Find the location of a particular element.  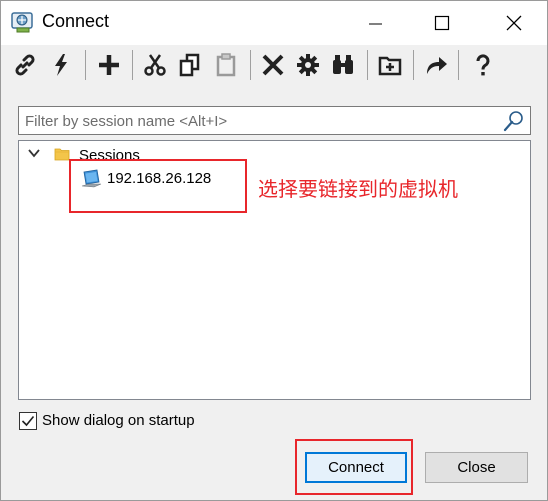

connect-button: Connect is located at coordinates (356, 467).